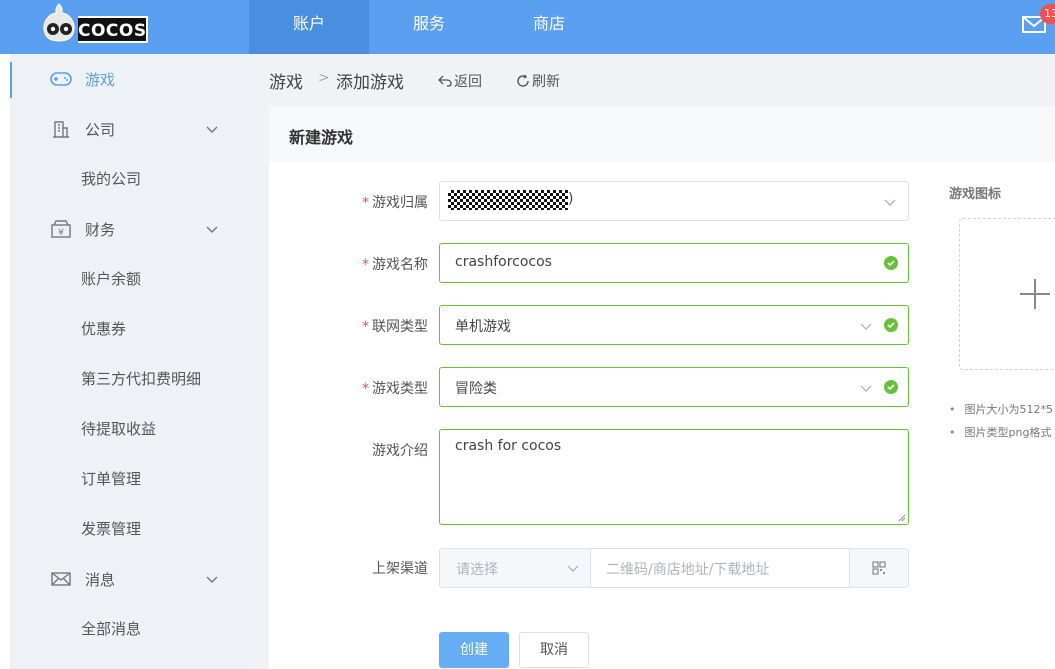 This screenshot has width=1055, height=669. Describe the element at coordinates (476, 389) in the screenshot. I see `game-genre-value: 冒险类` at that location.